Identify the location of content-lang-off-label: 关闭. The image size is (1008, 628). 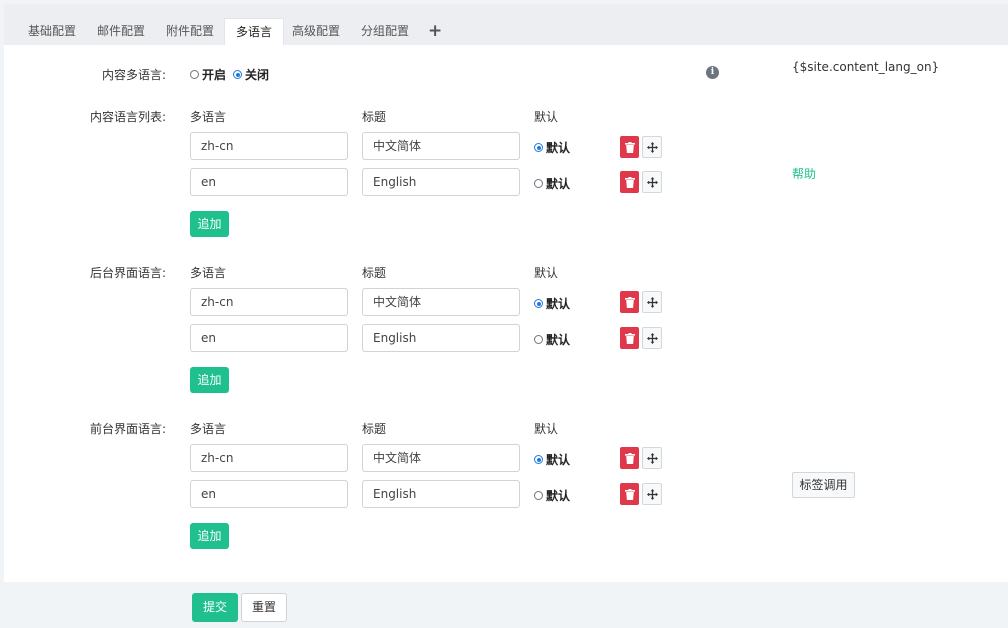
(257, 75).